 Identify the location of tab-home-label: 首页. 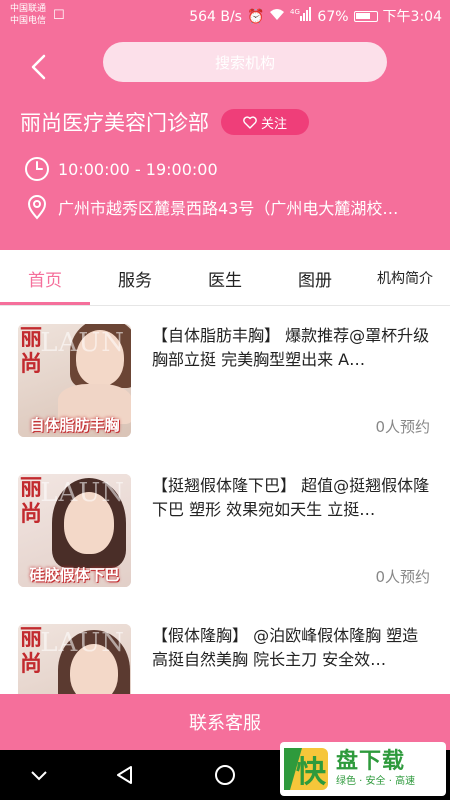
(45, 280).